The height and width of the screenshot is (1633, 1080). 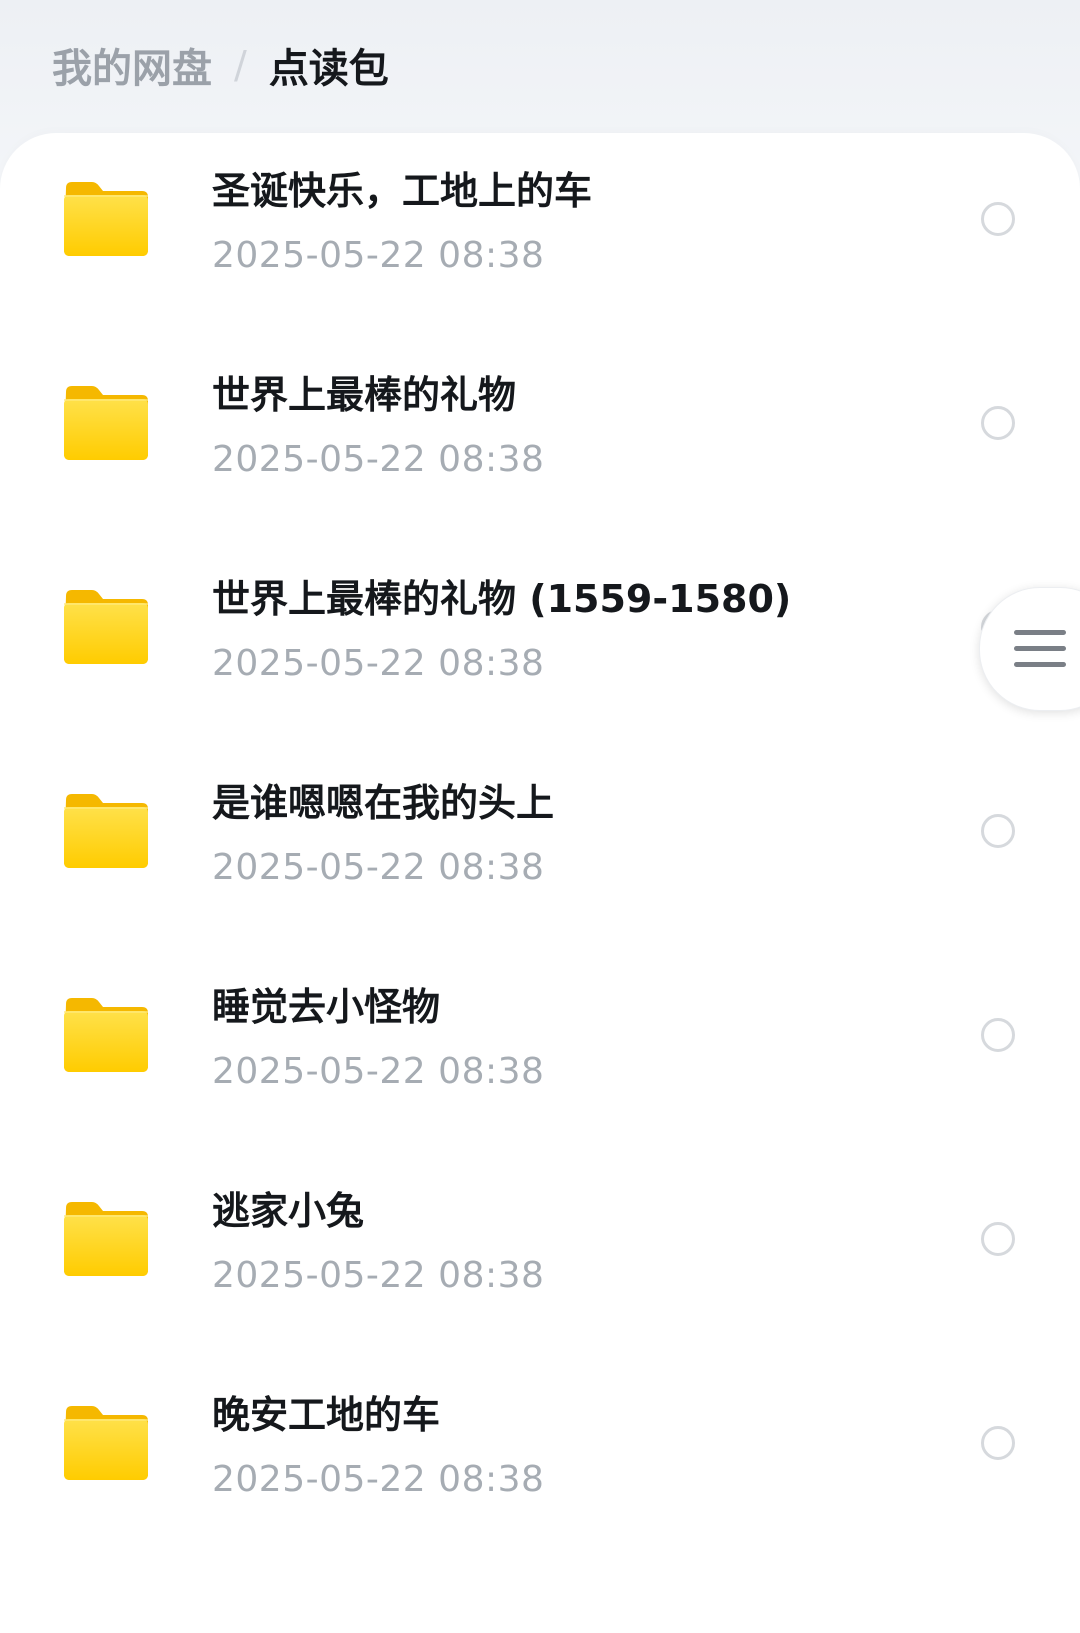 I want to click on folder-name: 逃家小兔, so click(x=288, y=1211).